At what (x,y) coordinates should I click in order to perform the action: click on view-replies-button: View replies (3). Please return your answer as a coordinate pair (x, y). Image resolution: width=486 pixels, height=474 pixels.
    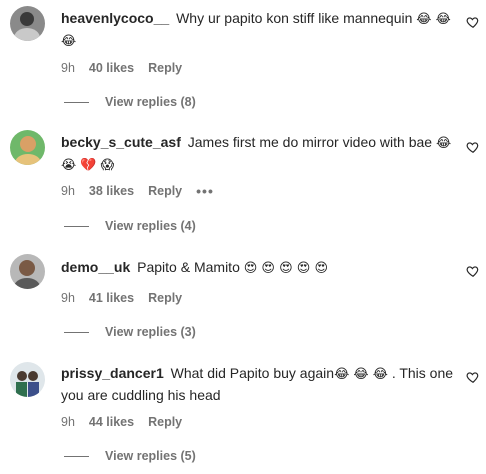
    Looking at the image, I should click on (130, 332).